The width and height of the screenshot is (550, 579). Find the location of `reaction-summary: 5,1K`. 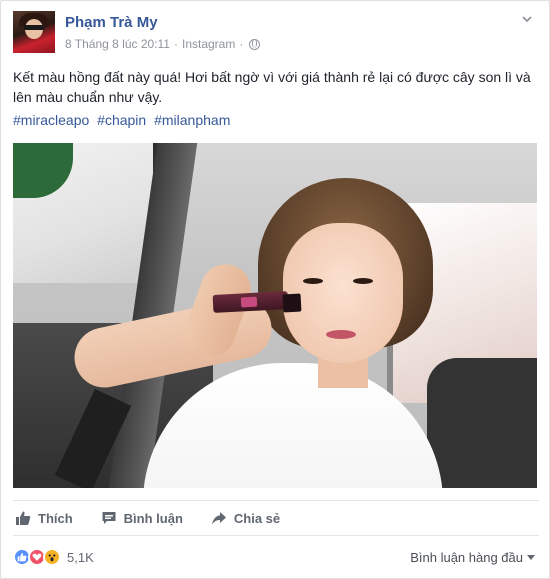

reaction-summary: 5,1K is located at coordinates (53, 557).